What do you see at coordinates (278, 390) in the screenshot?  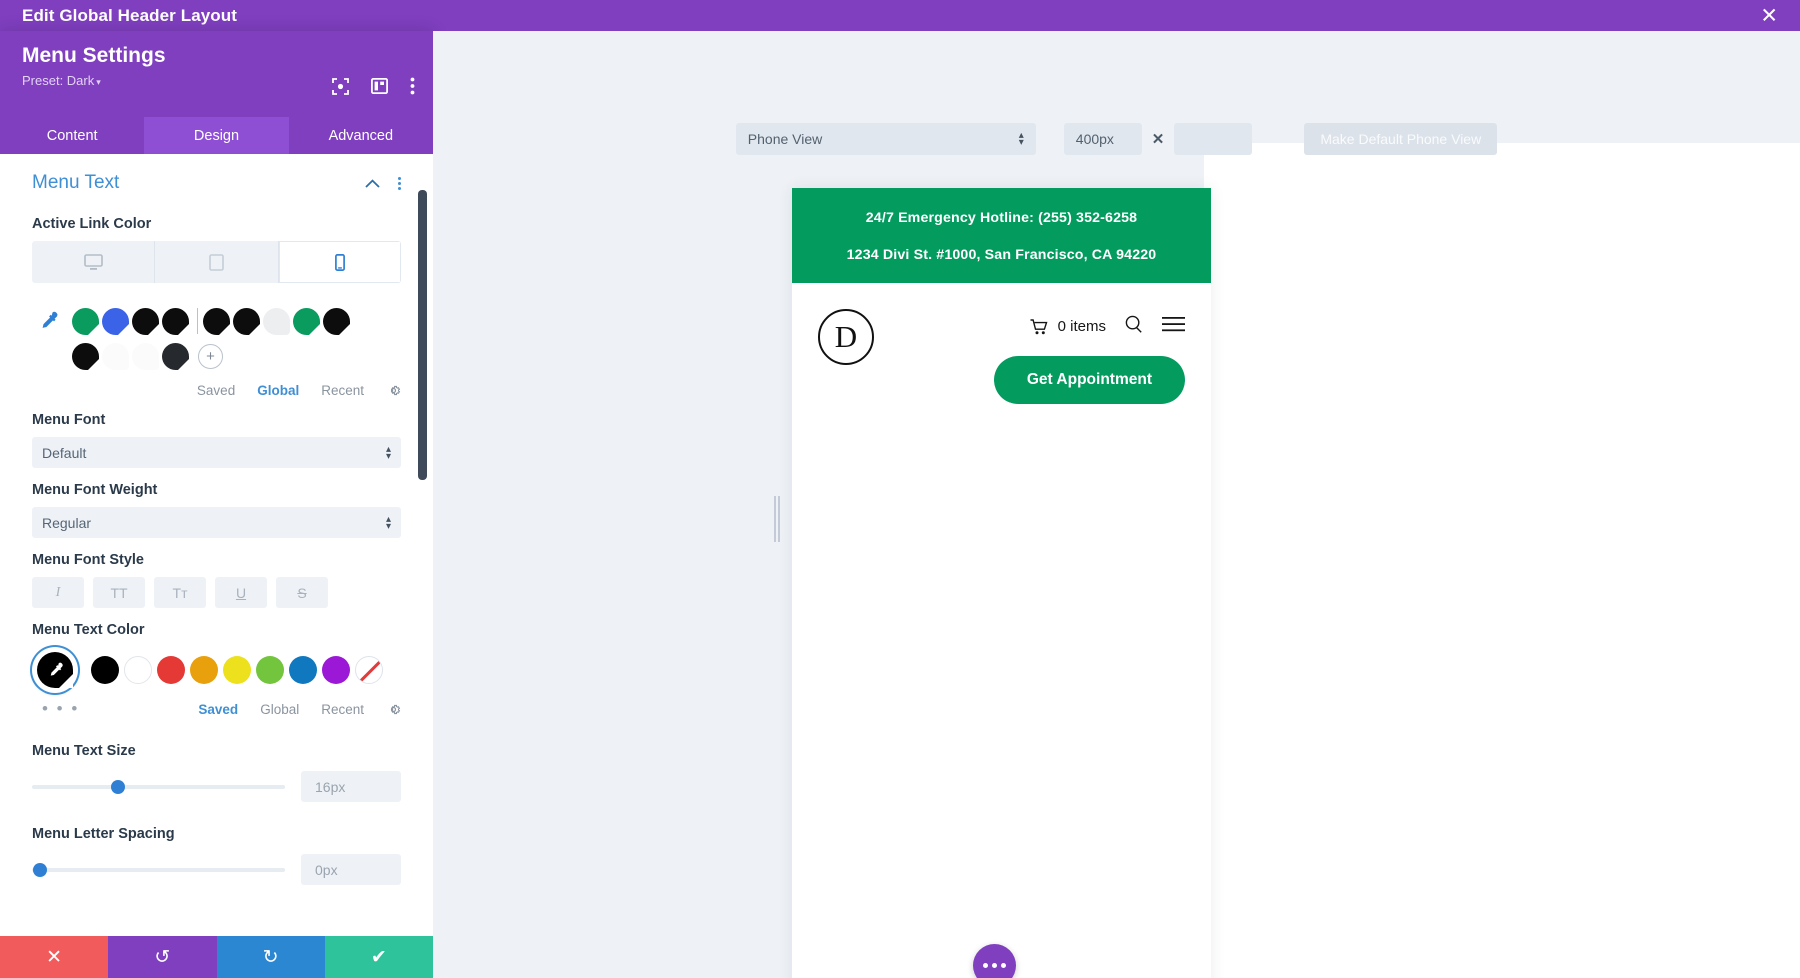 I see `color-tab-global: Global` at bounding box center [278, 390].